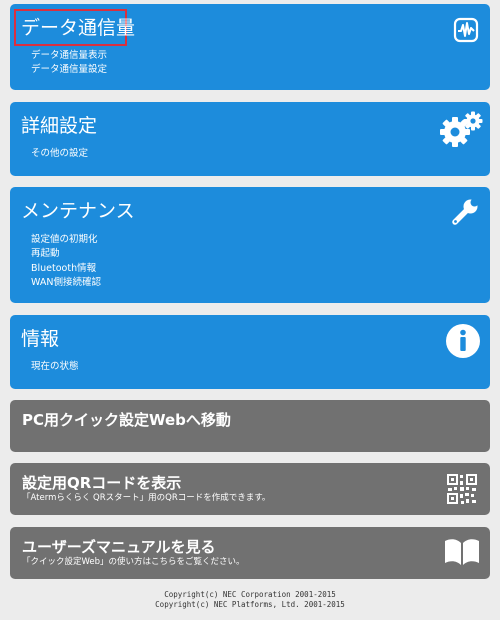 This screenshot has width=500, height=620. I want to click on gears-icon, so click(461, 129).